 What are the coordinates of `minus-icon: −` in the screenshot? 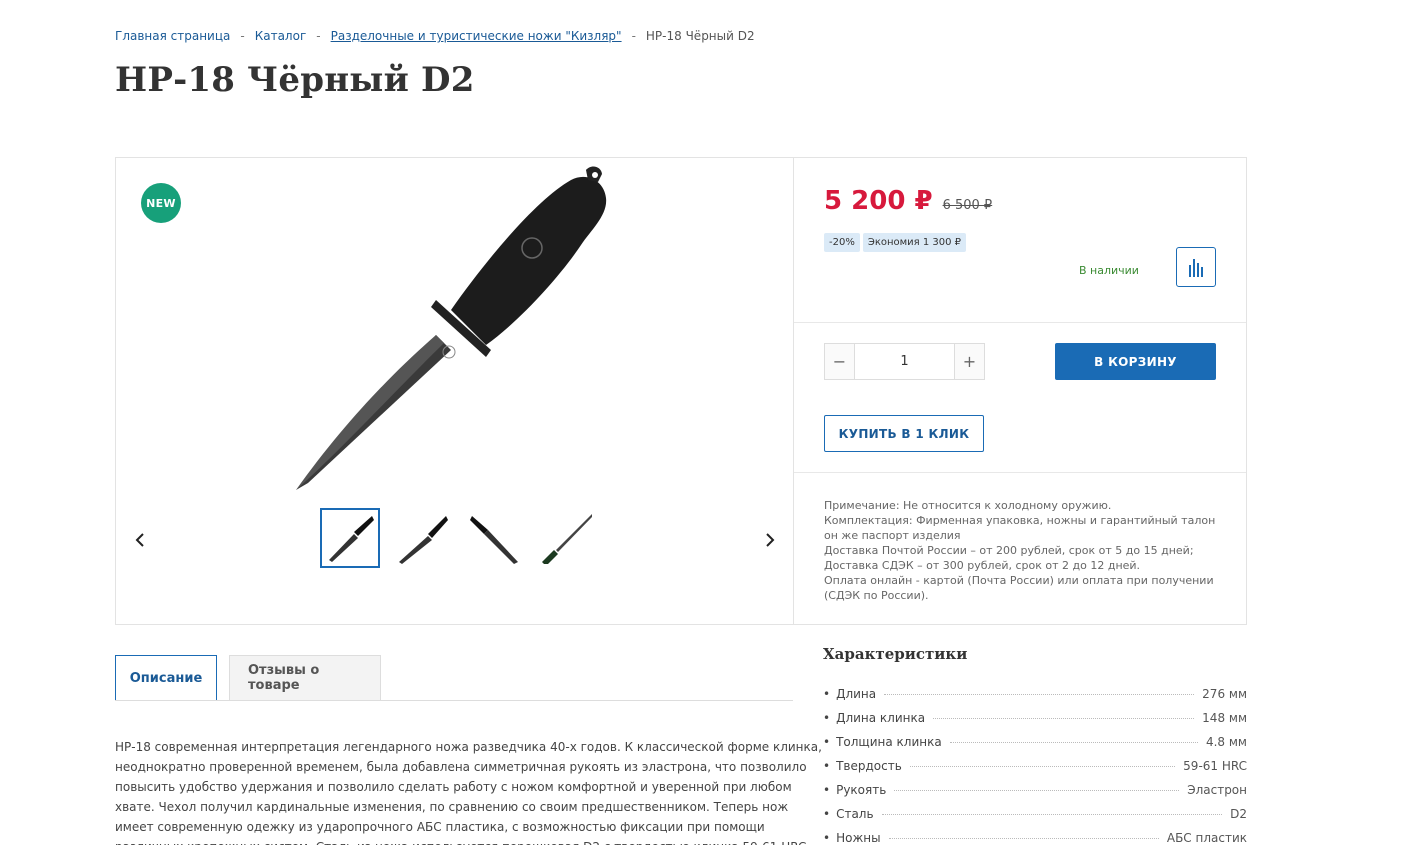 It's located at (840, 361).